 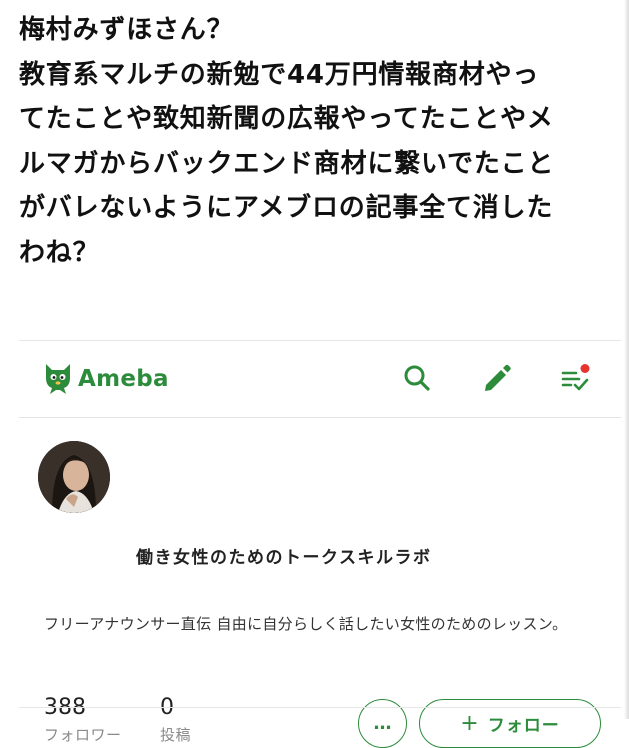 I want to click on feed-list-icon, so click(x=575, y=378).